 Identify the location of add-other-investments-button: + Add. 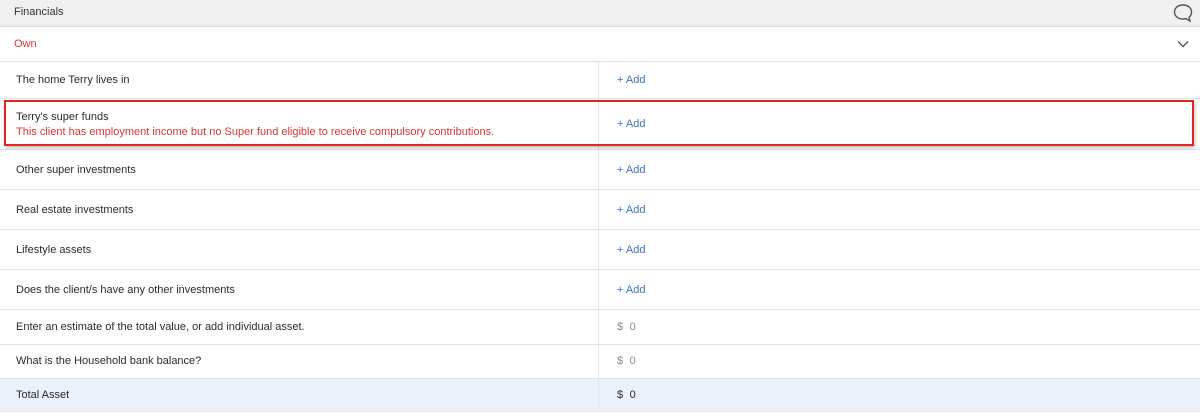
(631, 290).